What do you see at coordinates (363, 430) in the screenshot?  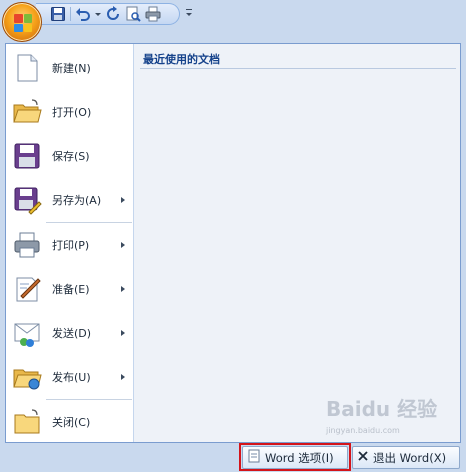 I see `watermark-sub: jingyan.baidu.com` at bounding box center [363, 430].